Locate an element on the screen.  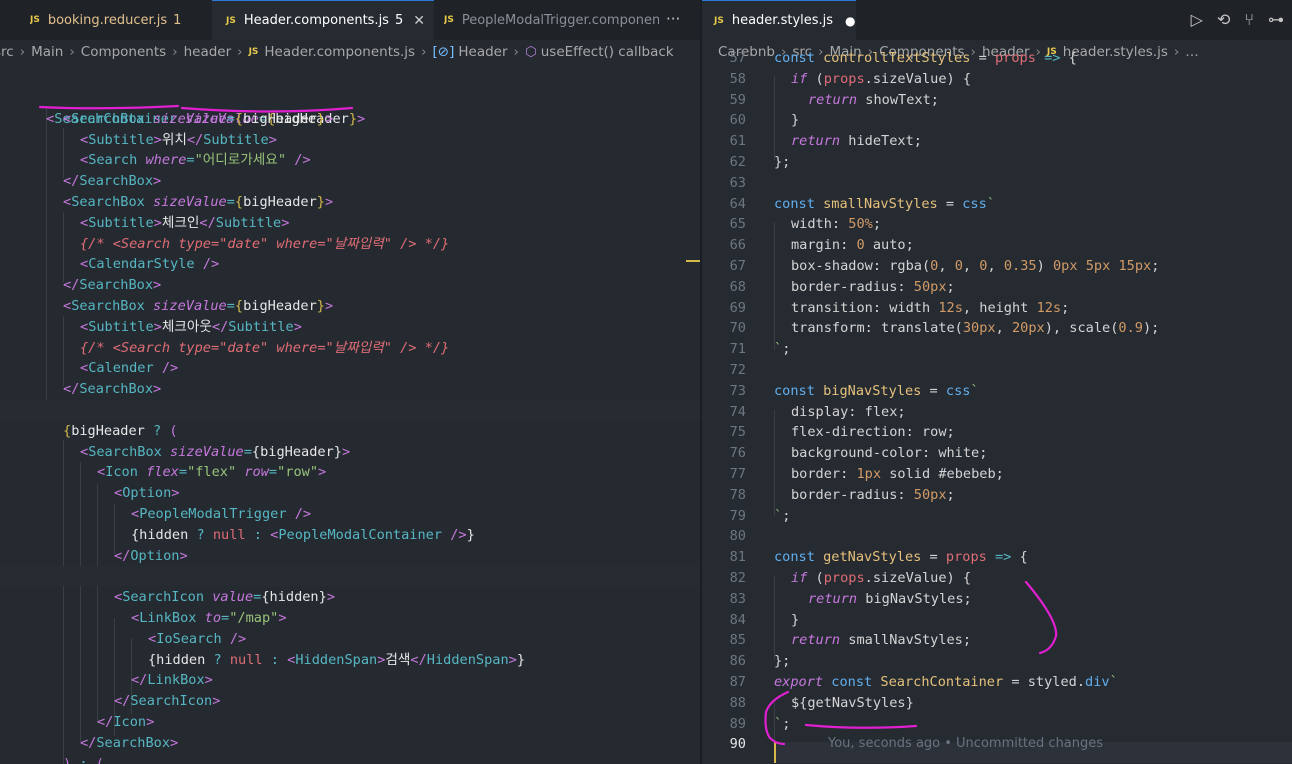
code-text: }; is located at coordinates (782, 162).